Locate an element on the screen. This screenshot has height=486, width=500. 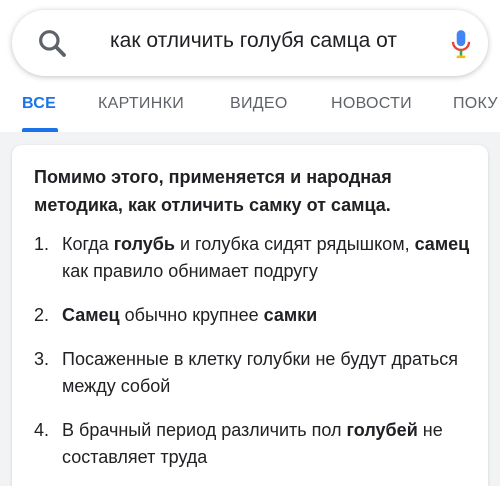
list-item-bold-text: самец is located at coordinates (442, 244).